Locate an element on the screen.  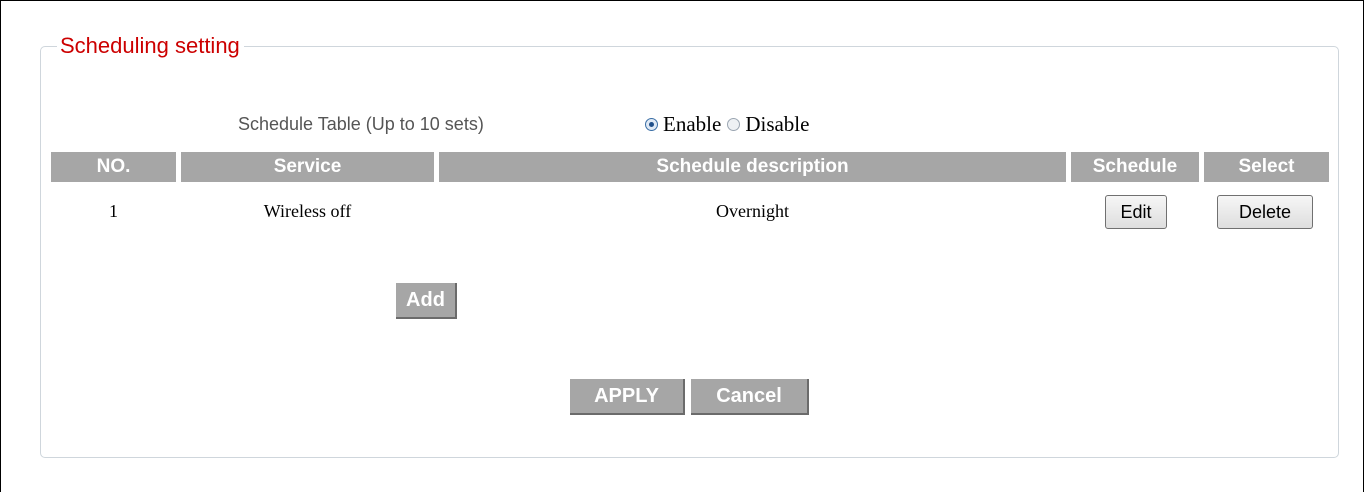
edit-button: Edit is located at coordinates (1136, 212).